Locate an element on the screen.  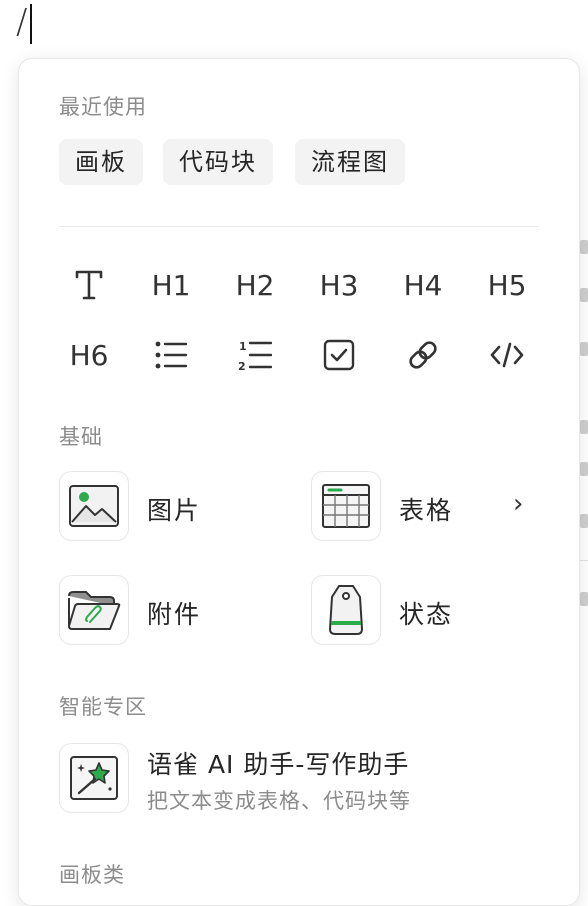
link-icon is located at coordinates (423, 355).